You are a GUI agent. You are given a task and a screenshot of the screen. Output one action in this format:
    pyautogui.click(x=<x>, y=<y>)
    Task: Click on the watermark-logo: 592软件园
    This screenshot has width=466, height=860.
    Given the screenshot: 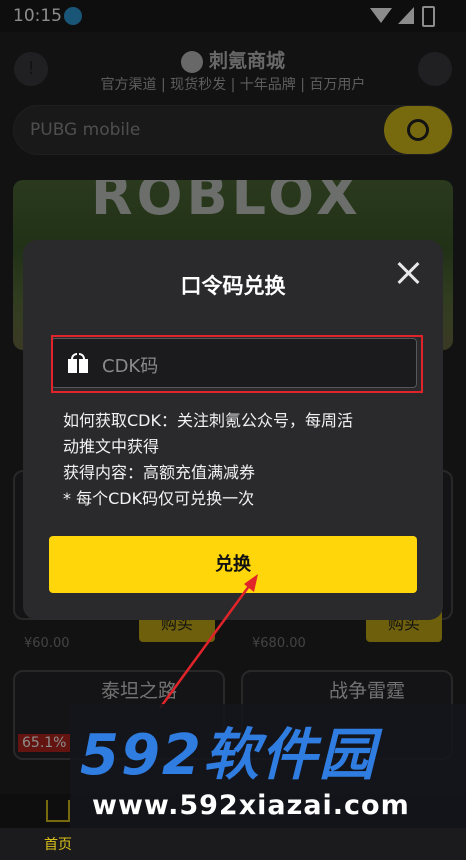 What is the action you would take?
    pyautogui.click(x=228, y=755)
    